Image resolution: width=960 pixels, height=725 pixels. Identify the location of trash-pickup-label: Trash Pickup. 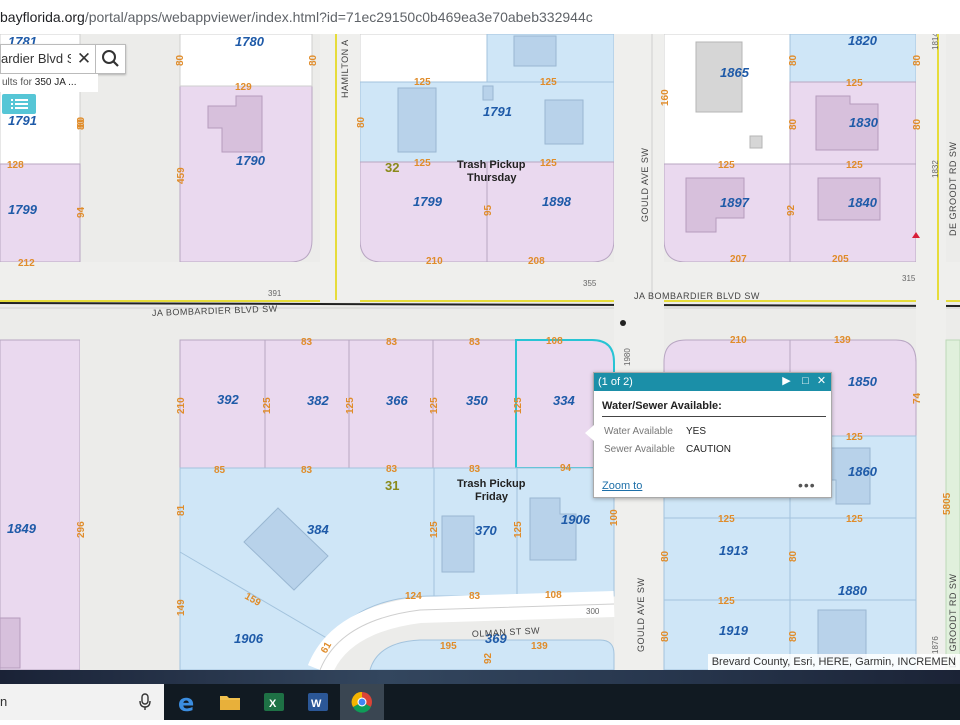
(491, 165).